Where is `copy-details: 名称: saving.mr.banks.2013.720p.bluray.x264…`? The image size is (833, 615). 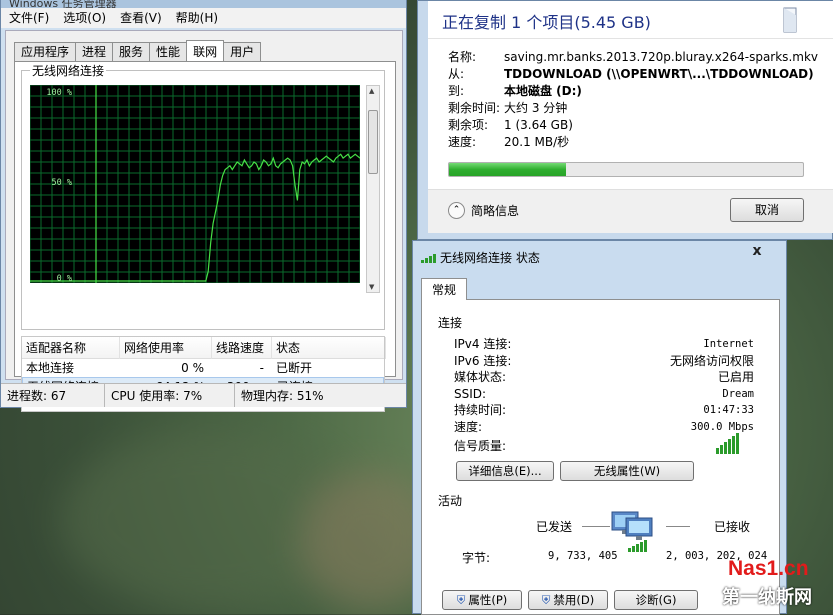
copy-details: 名称: saving.mr.banks.2013.720p.bluray.x264… is located at coordinates (630, 95).